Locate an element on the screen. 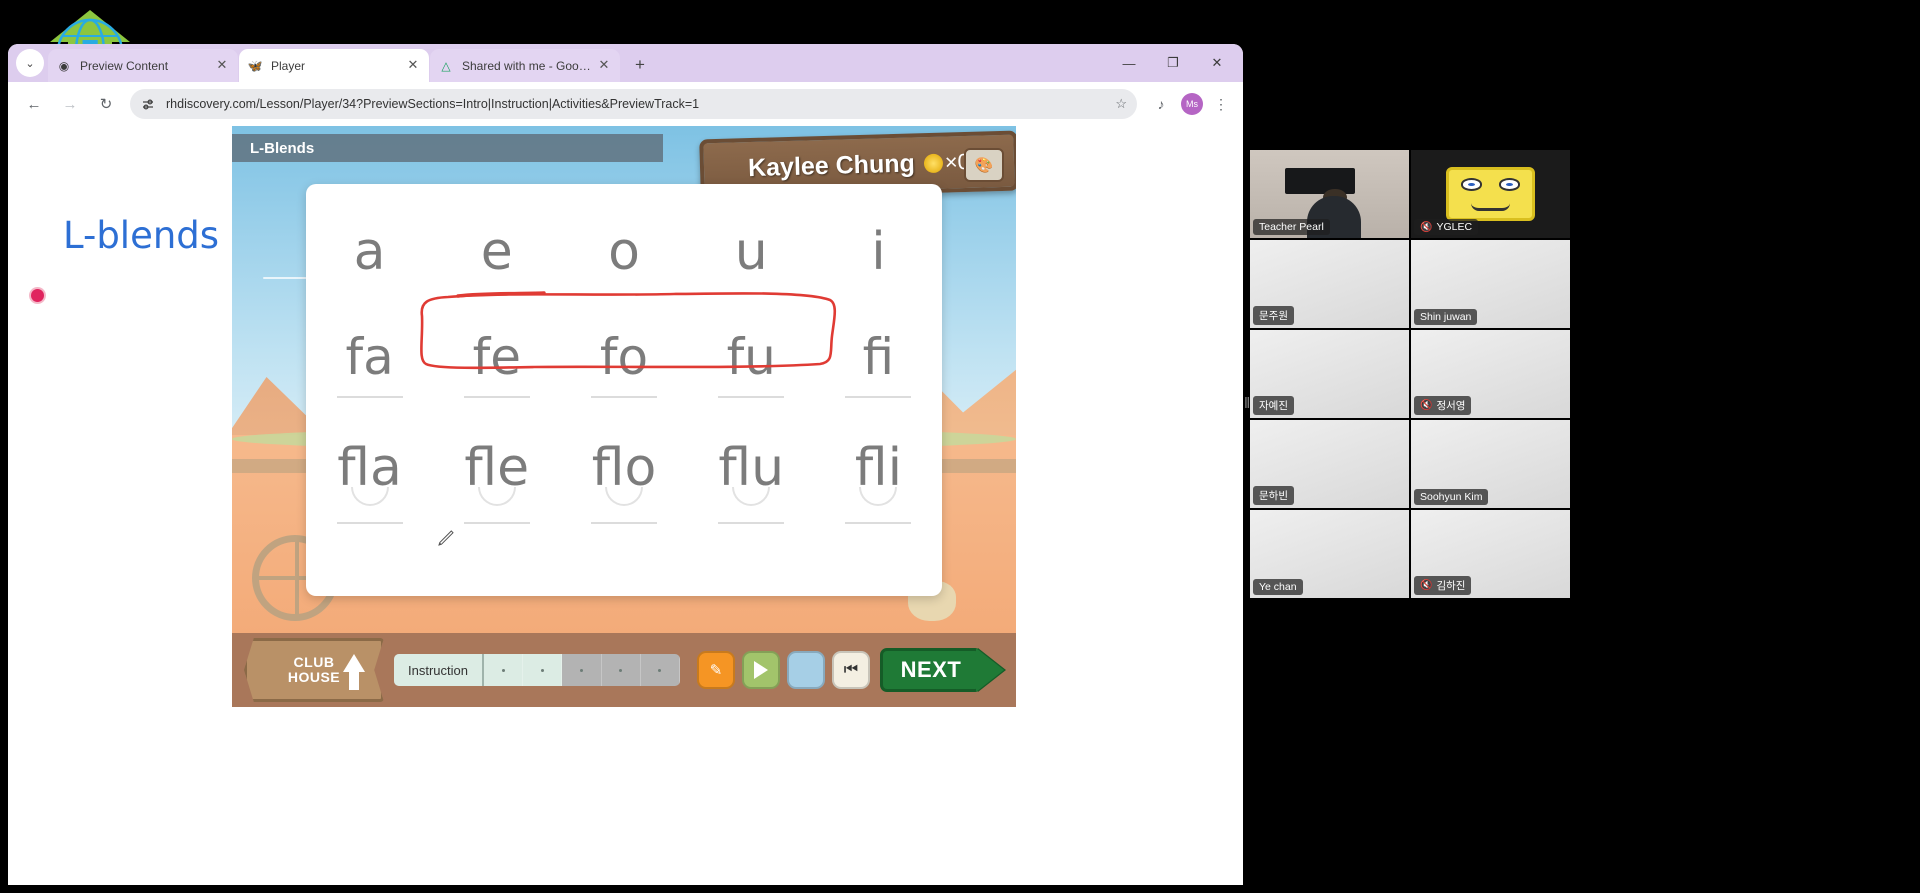 Image resolution: width=1920 pixels, height=893 pixels. fl-blend-cell: flu is located at coordinates (751, 483).